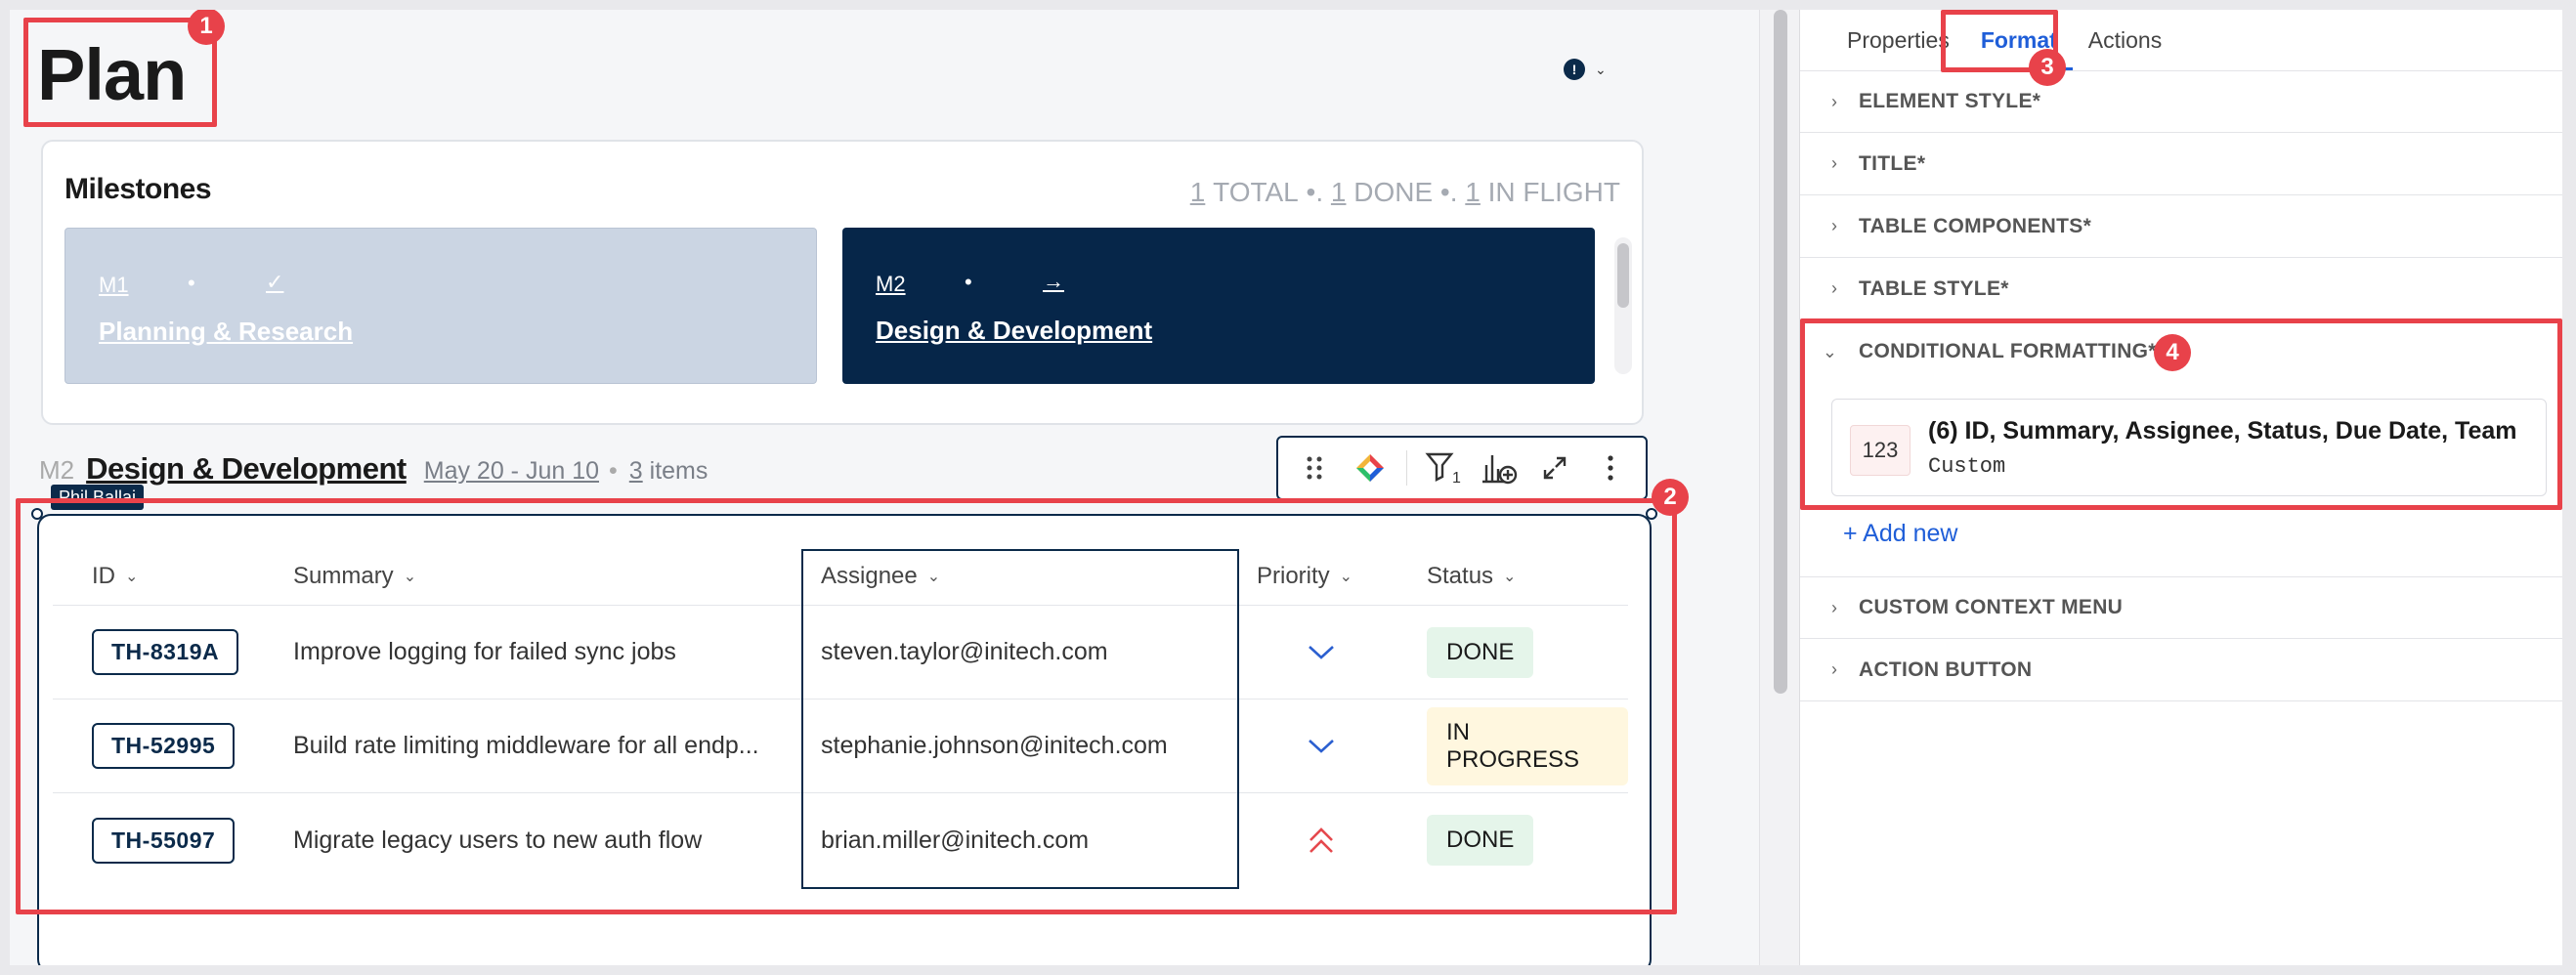 The width and height of the screenshot is (2576, 975). I want to click on total-label: TOTAL, so click(1256, 192).